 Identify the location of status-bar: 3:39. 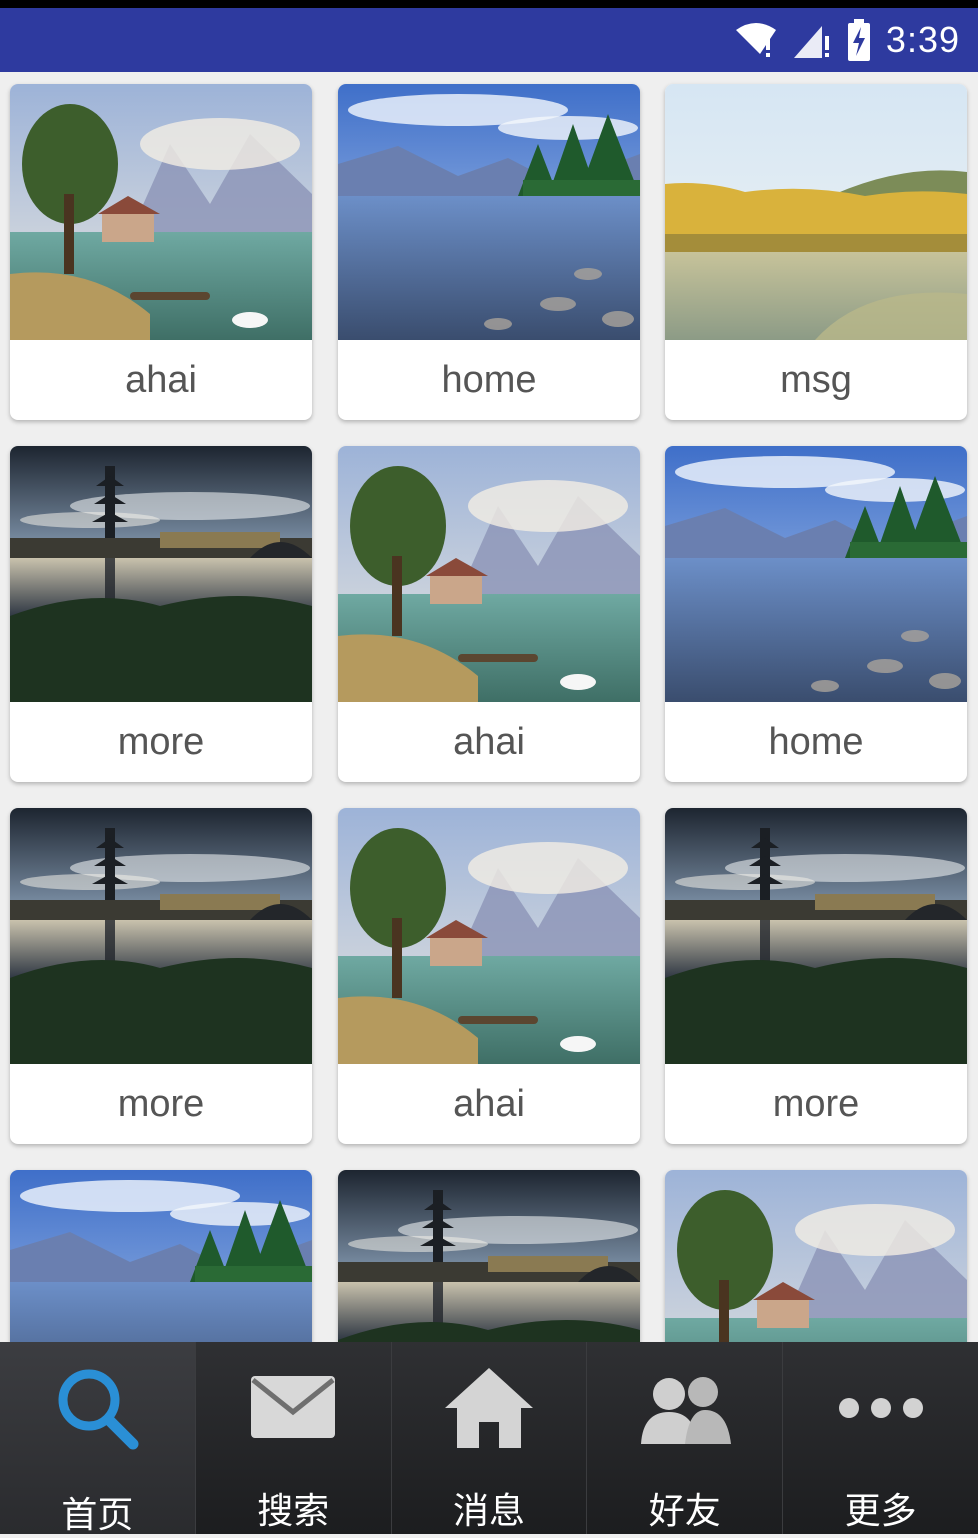
(489, 36).